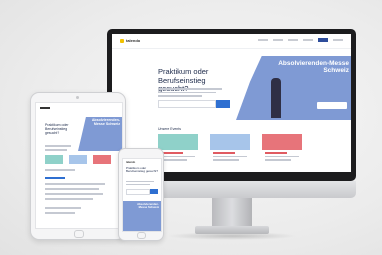 The width and height of the screenshot is (382, 255). What do you see at coordinates (187, 104) in the screenshot?
I see `search-input` at bounding box center [187, 104].